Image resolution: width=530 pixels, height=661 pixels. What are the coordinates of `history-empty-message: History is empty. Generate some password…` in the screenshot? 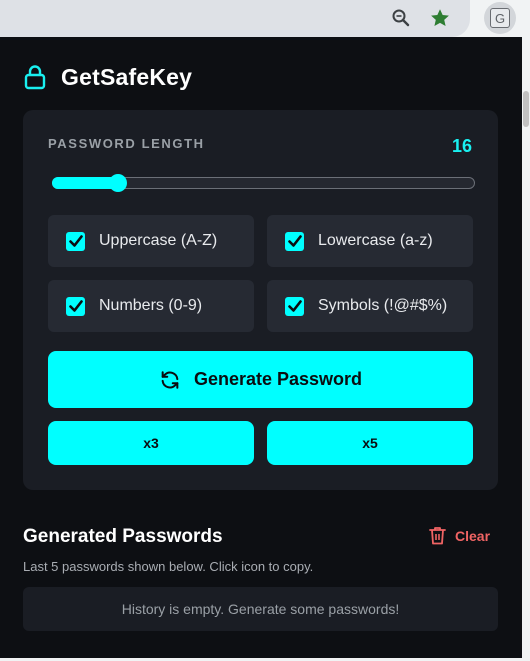 It's located at (260, 609).